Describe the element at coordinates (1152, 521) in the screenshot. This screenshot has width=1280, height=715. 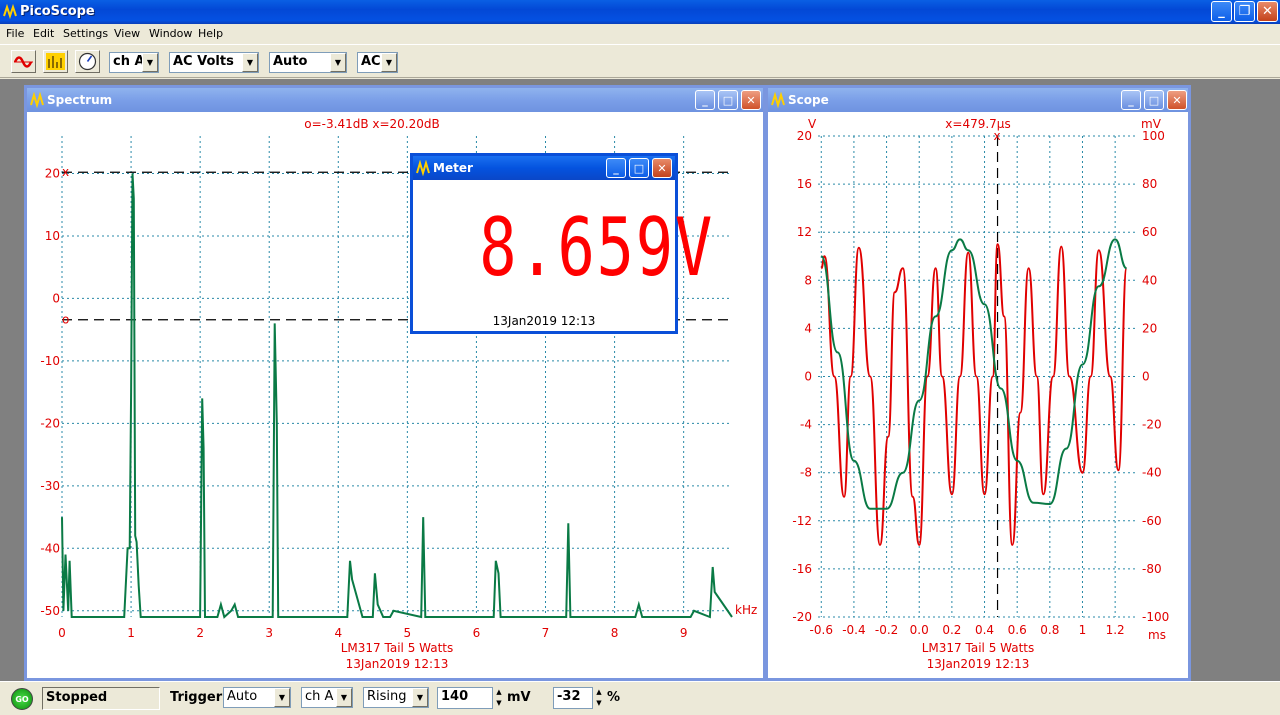
I see `scope-right-tick-label: -60` at that location.